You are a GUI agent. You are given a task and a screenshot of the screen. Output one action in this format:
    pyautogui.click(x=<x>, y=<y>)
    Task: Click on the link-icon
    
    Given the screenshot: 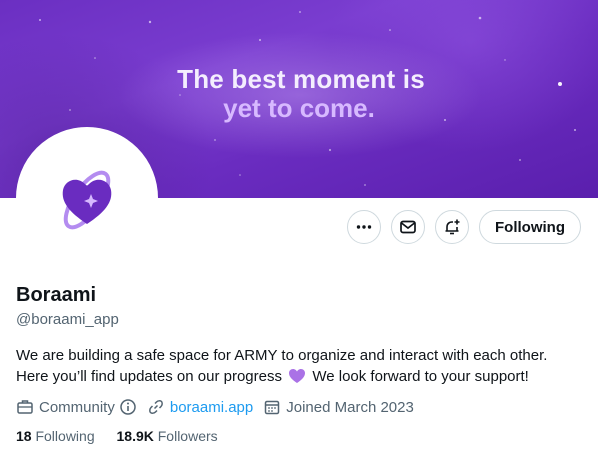 What is the action you would take?
    pyautogui.click(x=155, y=407)
    